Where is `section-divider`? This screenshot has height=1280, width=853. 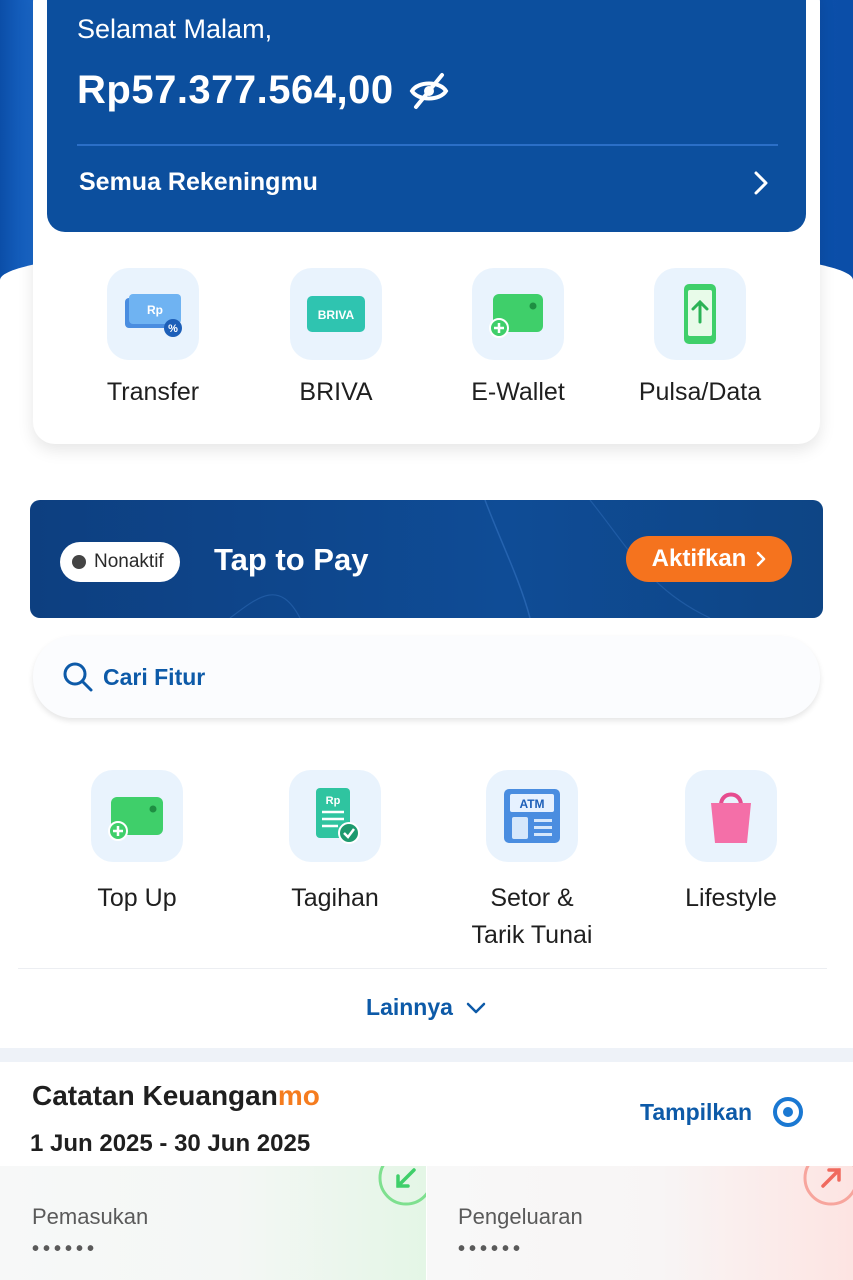
section-divider is located at coordinates (422, 968).